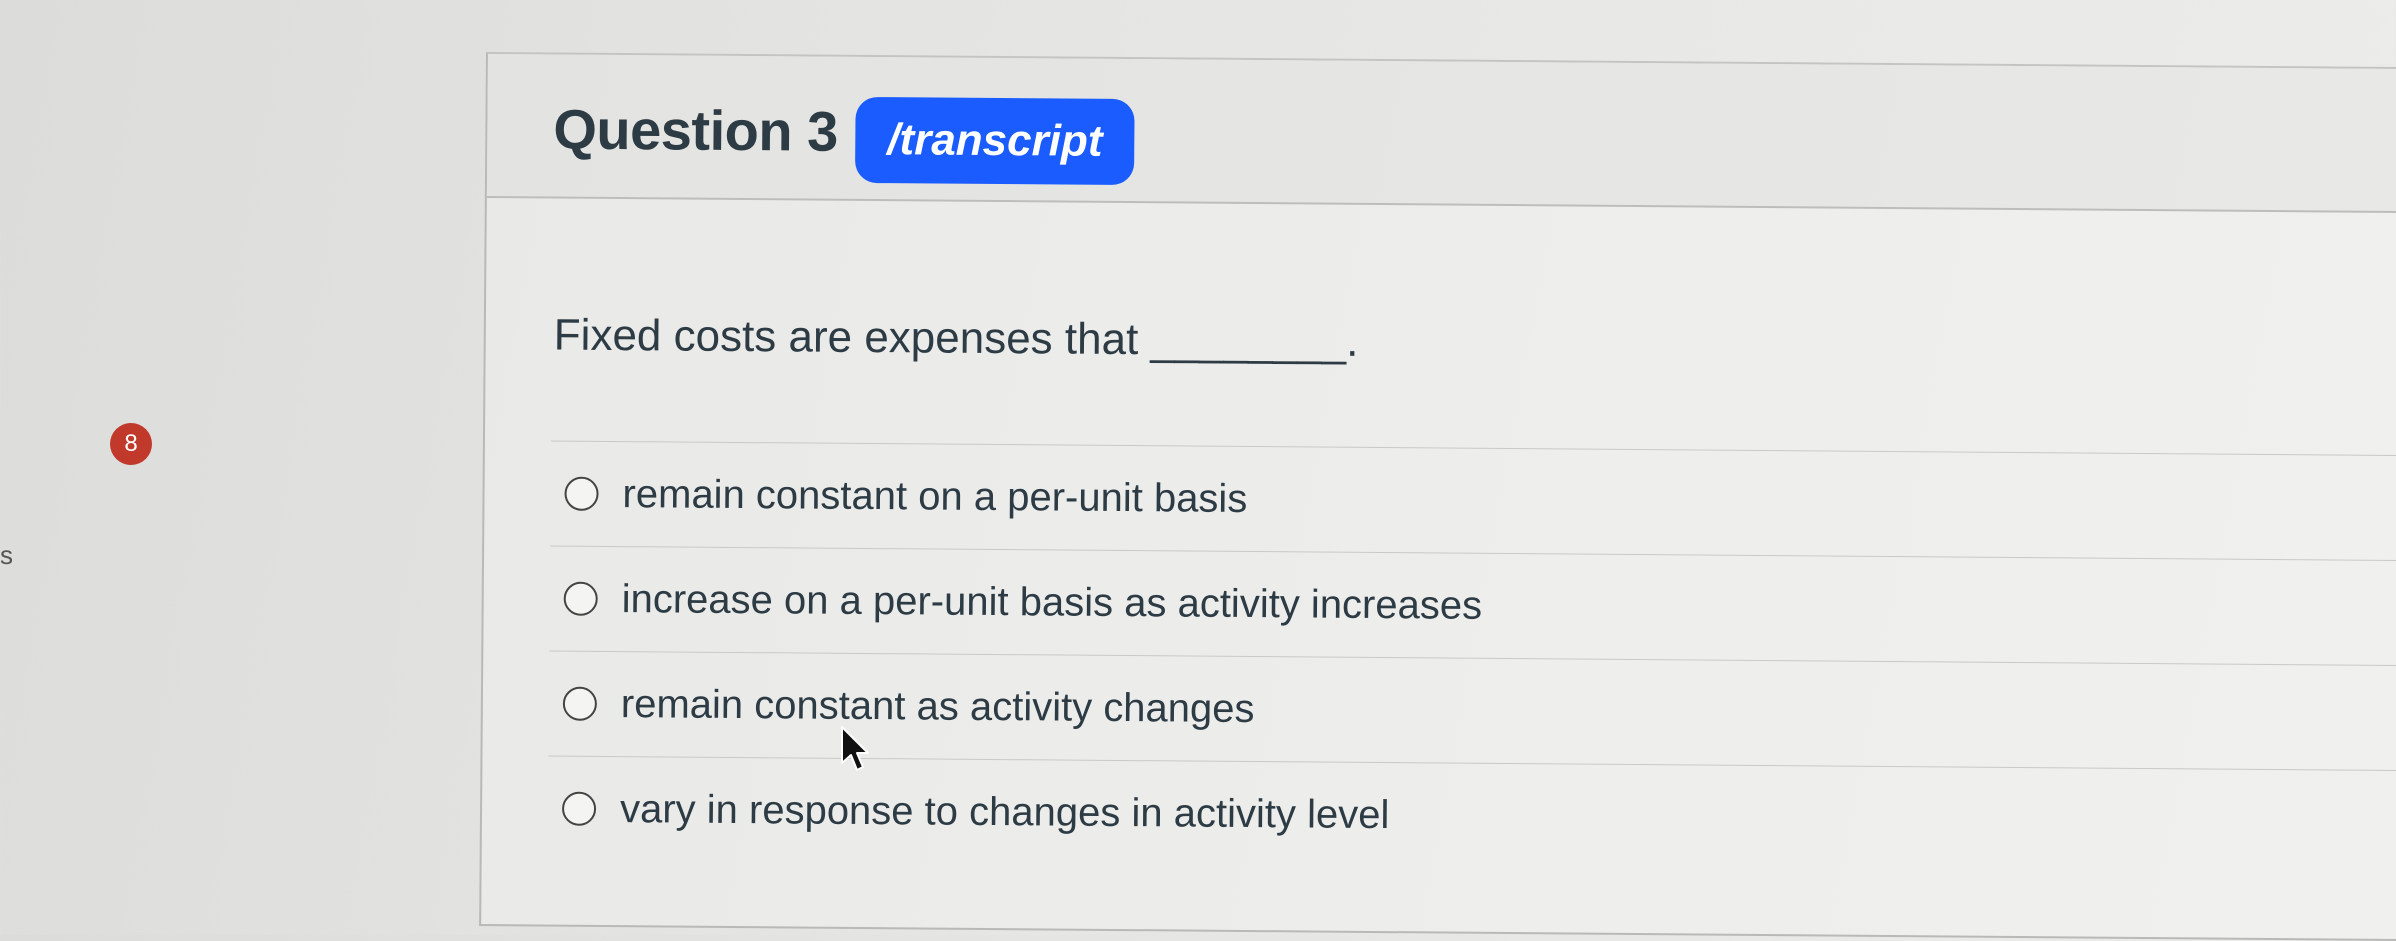 The width and height of the screenshot is (2396, 941). What do you see at coordinates (935, 496) in the screenshot?
I see `answer-label: remain constant on a per-unit basis` at bounding box center [935, 496].